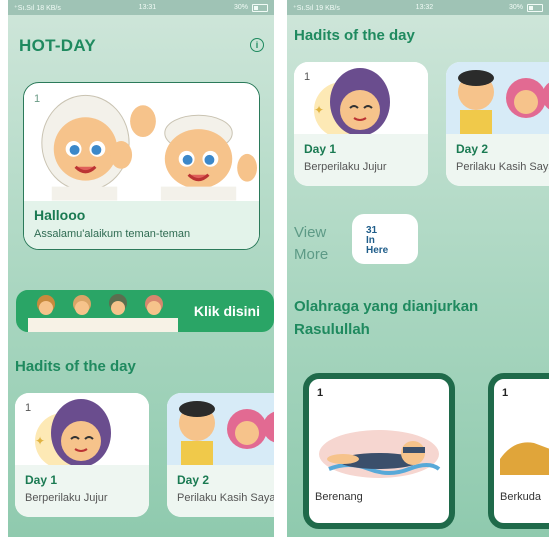  Describe the element at coordinates (520, 497) in the screenshot. I see `sport-label: Berkuda` at that location.